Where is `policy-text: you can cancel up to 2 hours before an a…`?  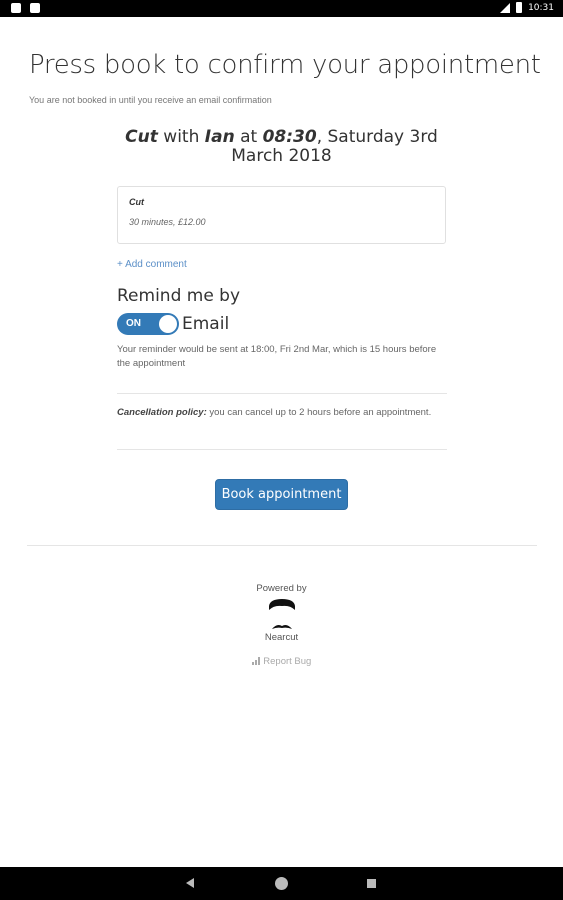
policy-text: you can cancel up to 2 hours before an a… is located at coordinates (319, 412).